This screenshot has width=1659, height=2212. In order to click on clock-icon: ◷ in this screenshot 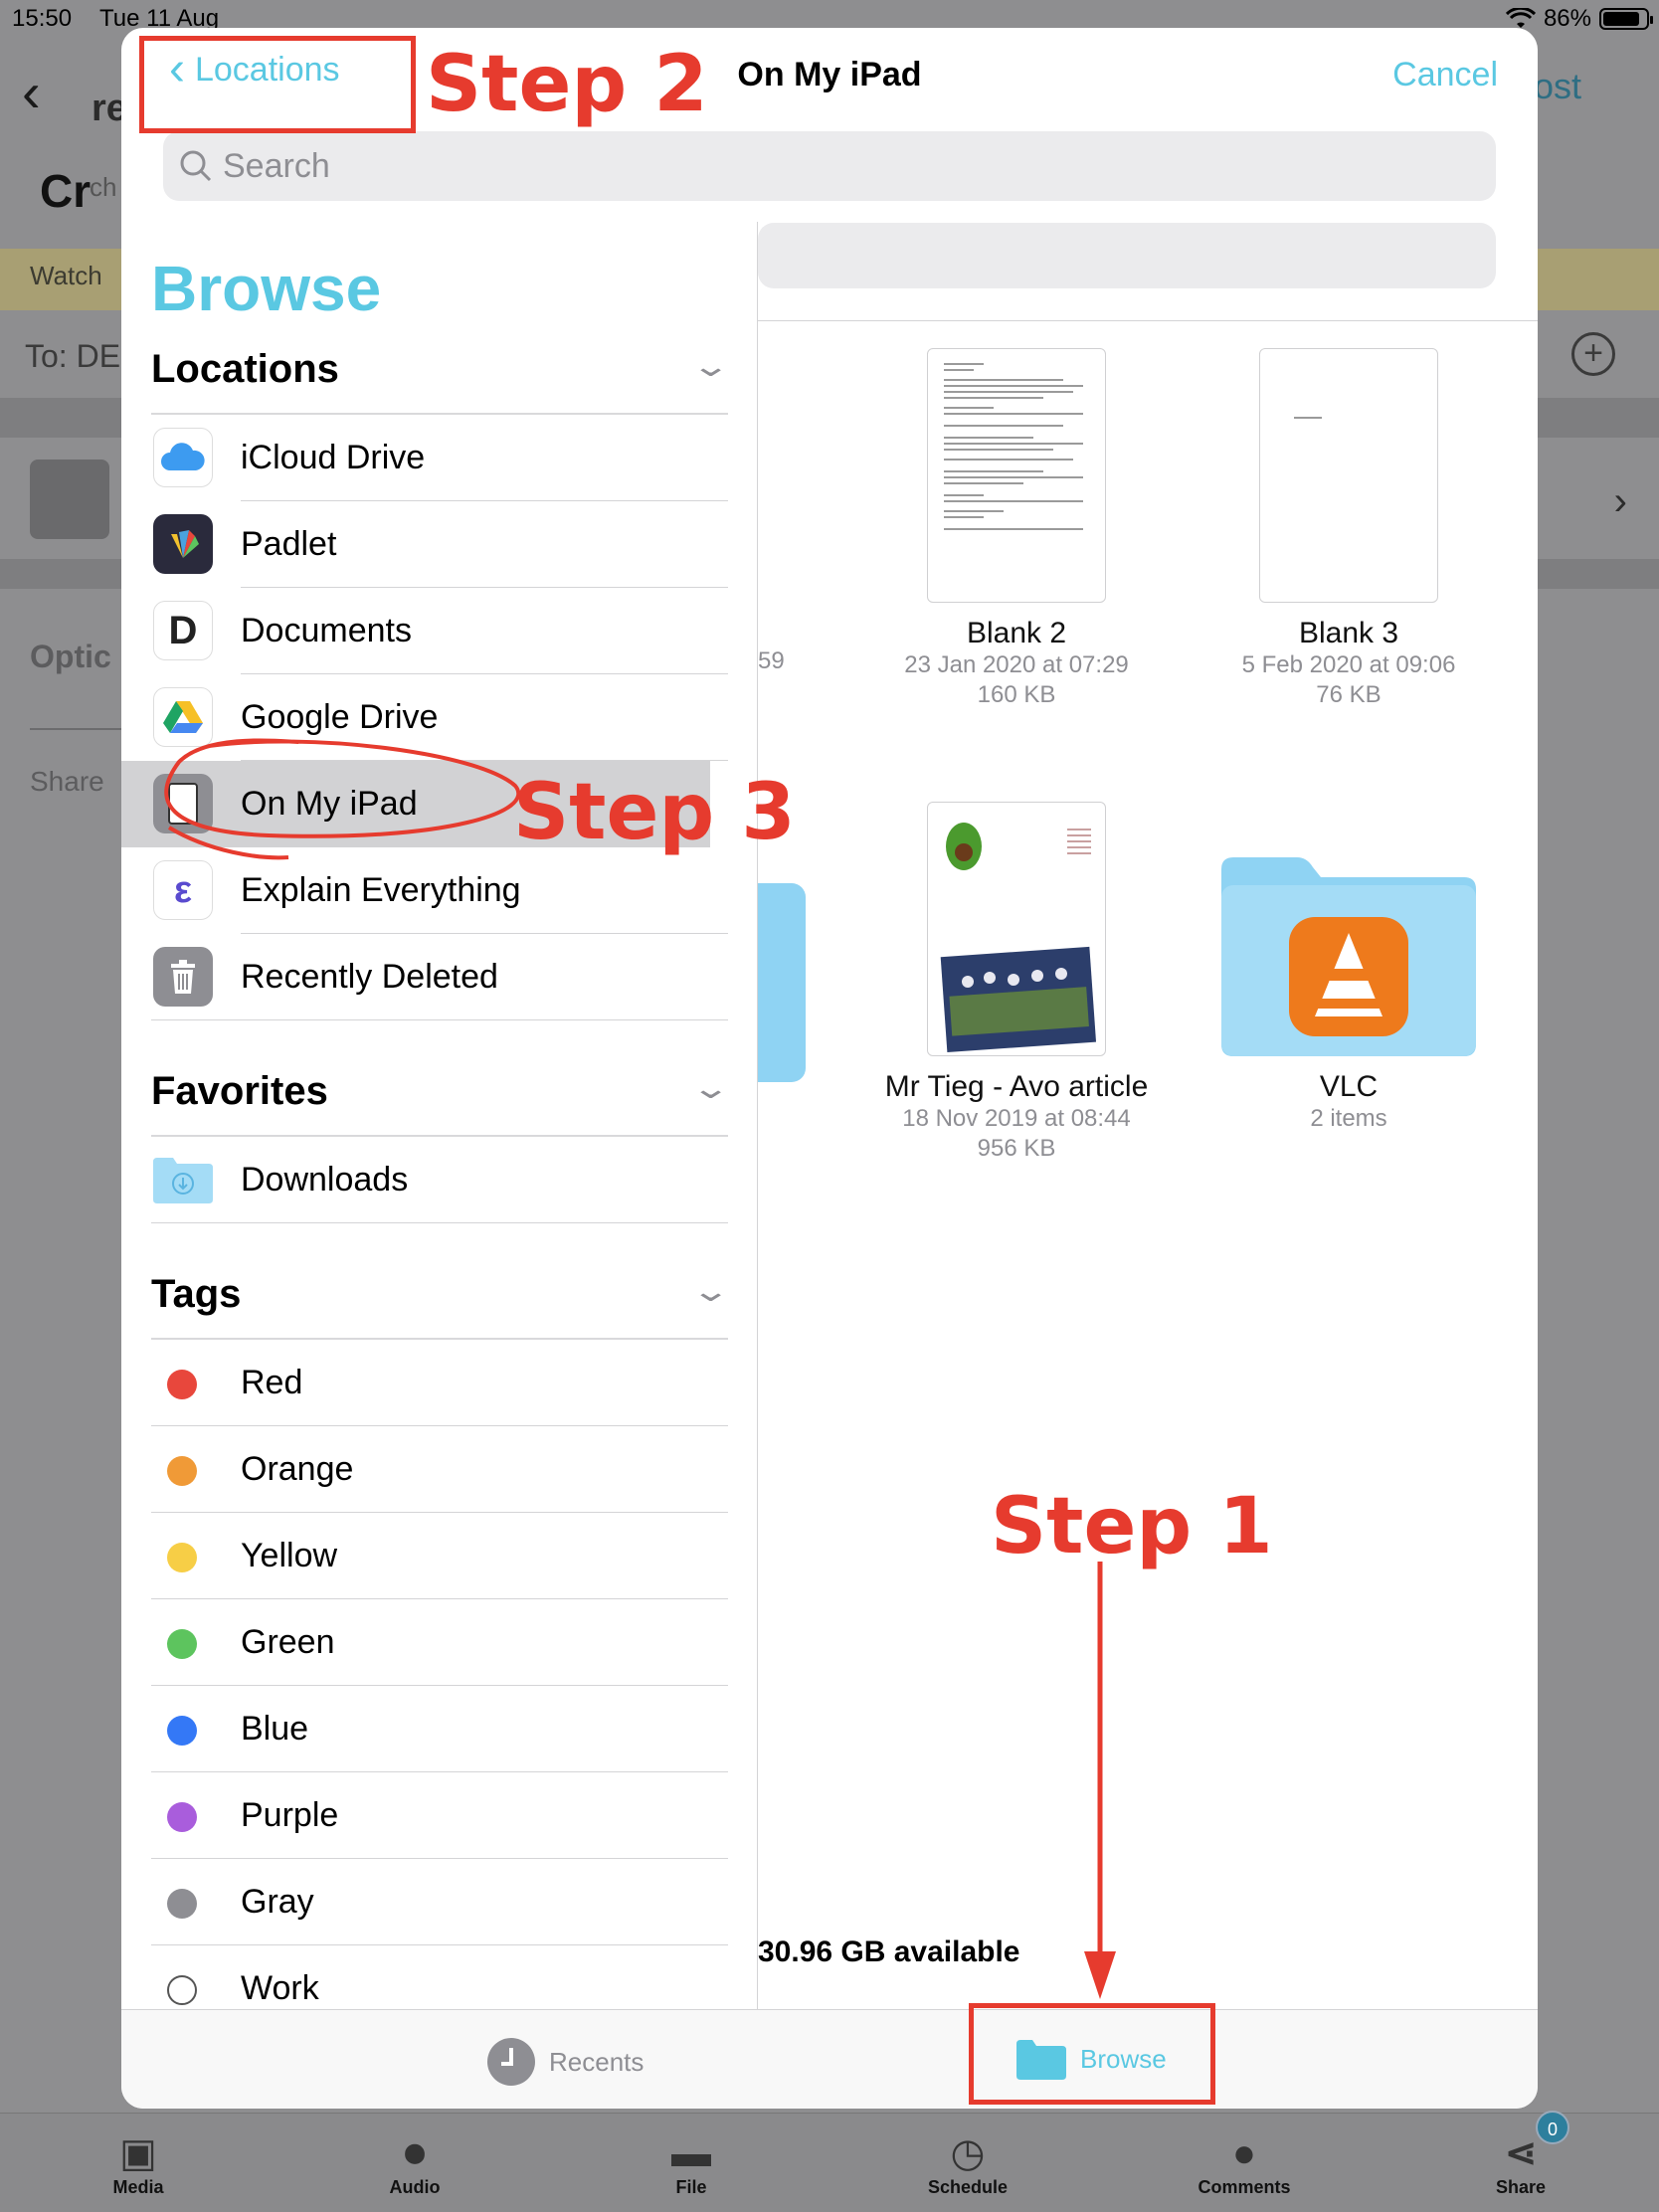, I will do `click(968, 2153)`.